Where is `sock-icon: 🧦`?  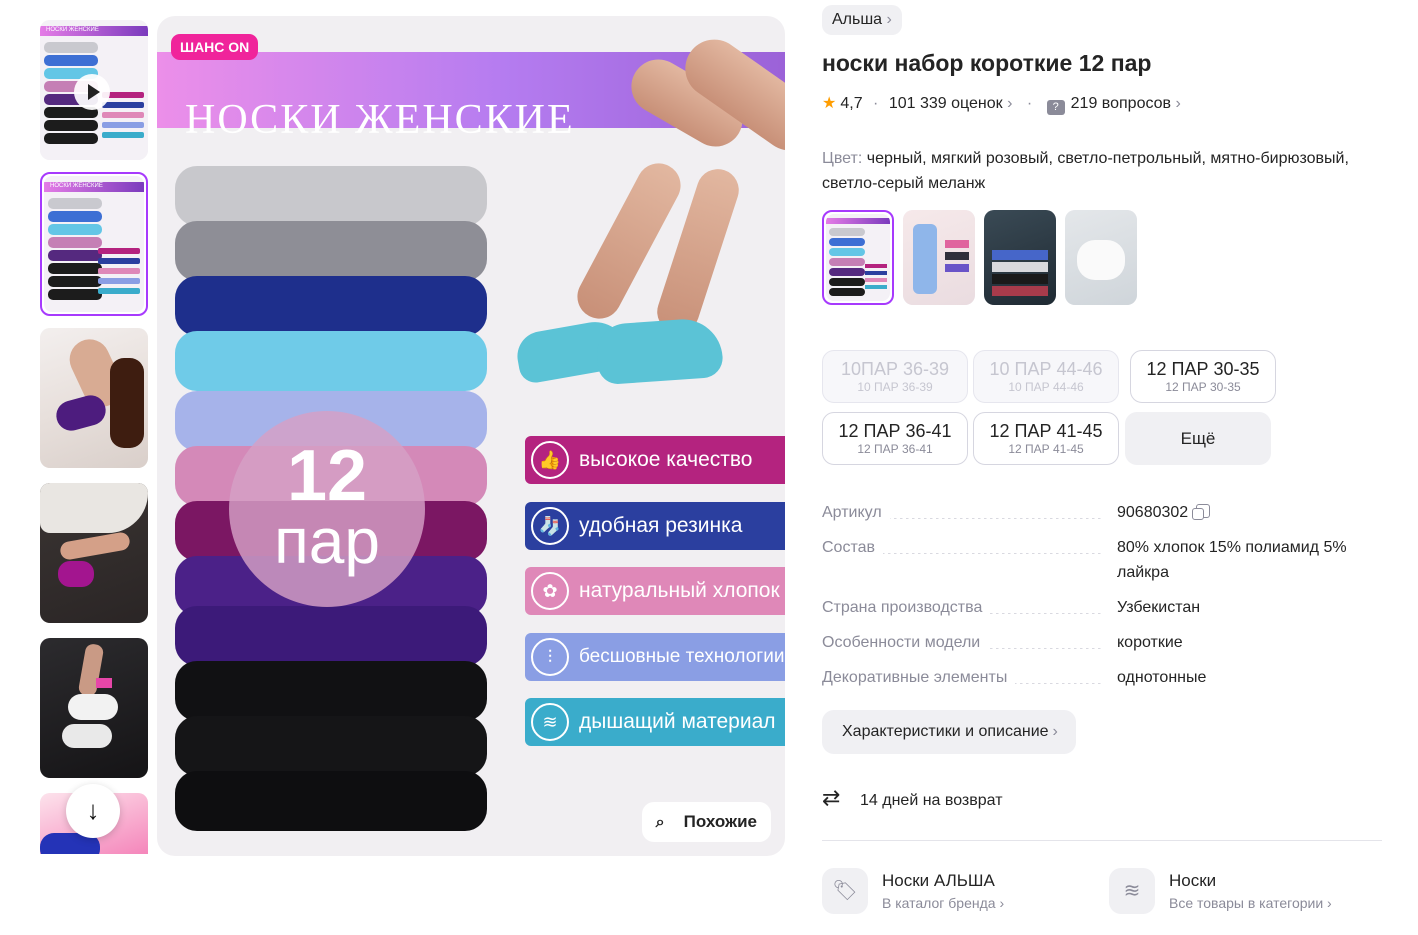 sock-icon: 🧦 is located at coordinates (550, 526).